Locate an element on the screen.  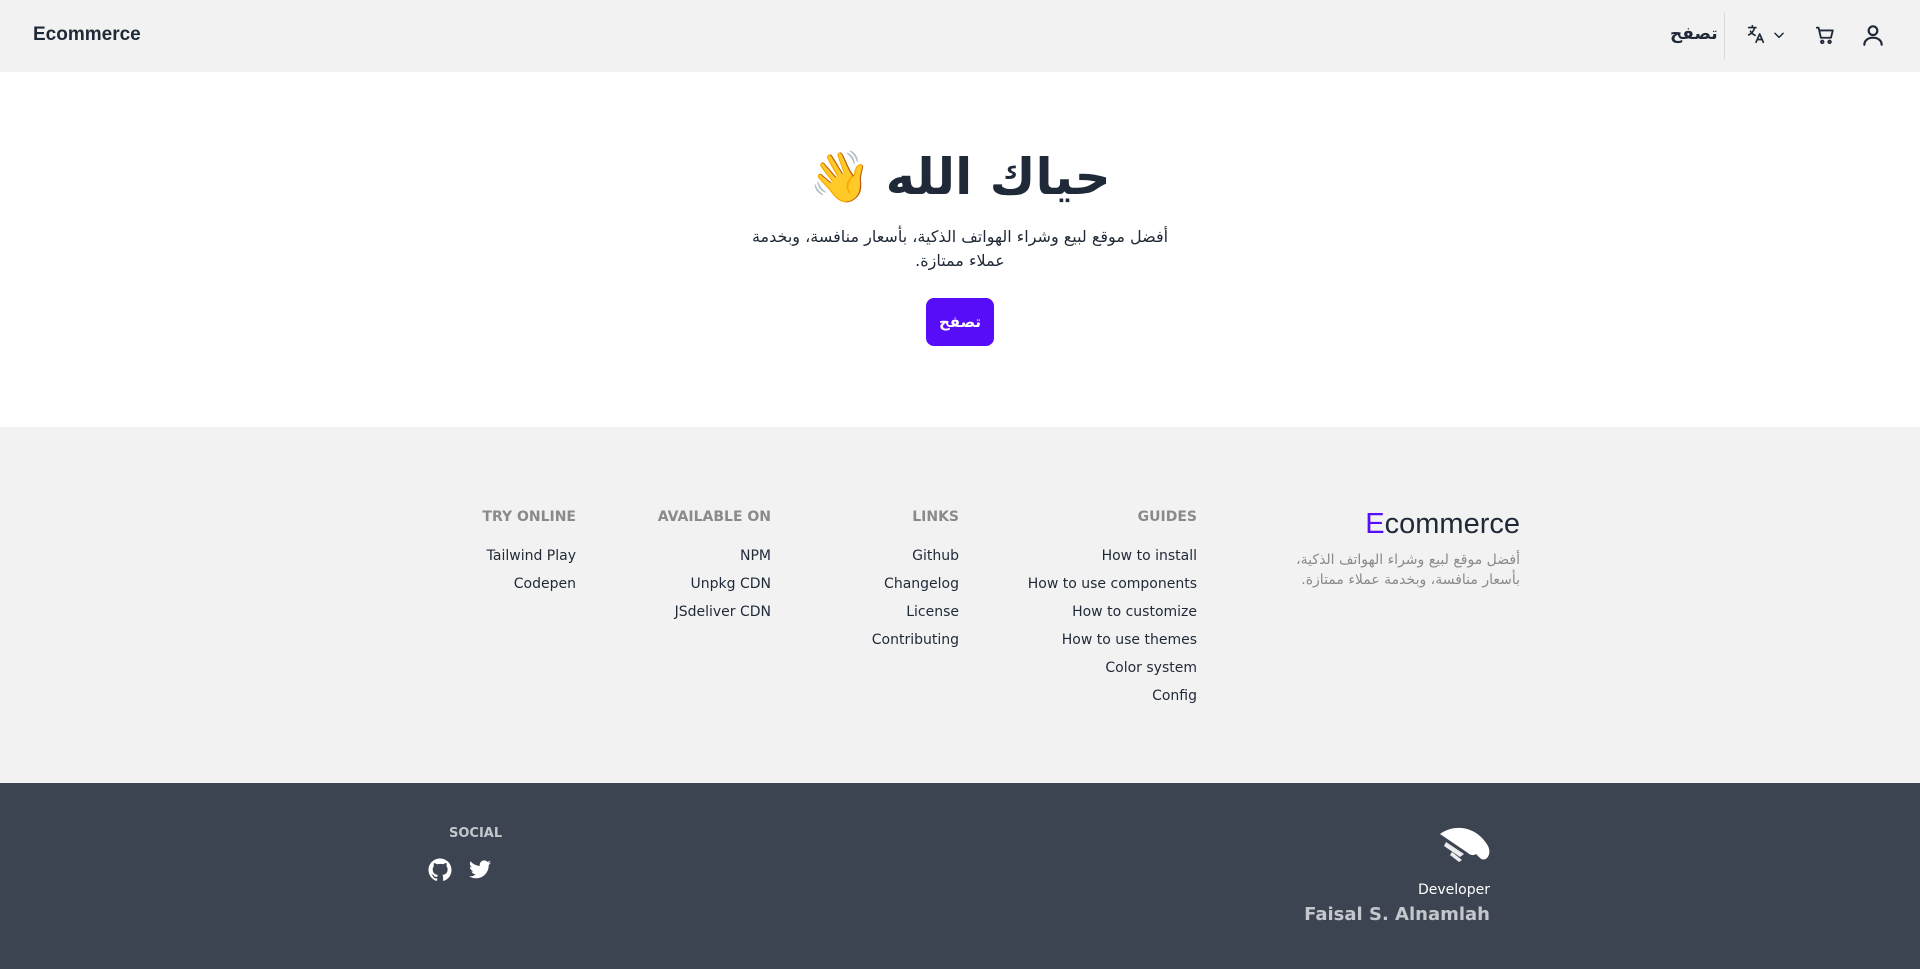
footer-link: Unpkg CDN is located at coordinates (714, 588).